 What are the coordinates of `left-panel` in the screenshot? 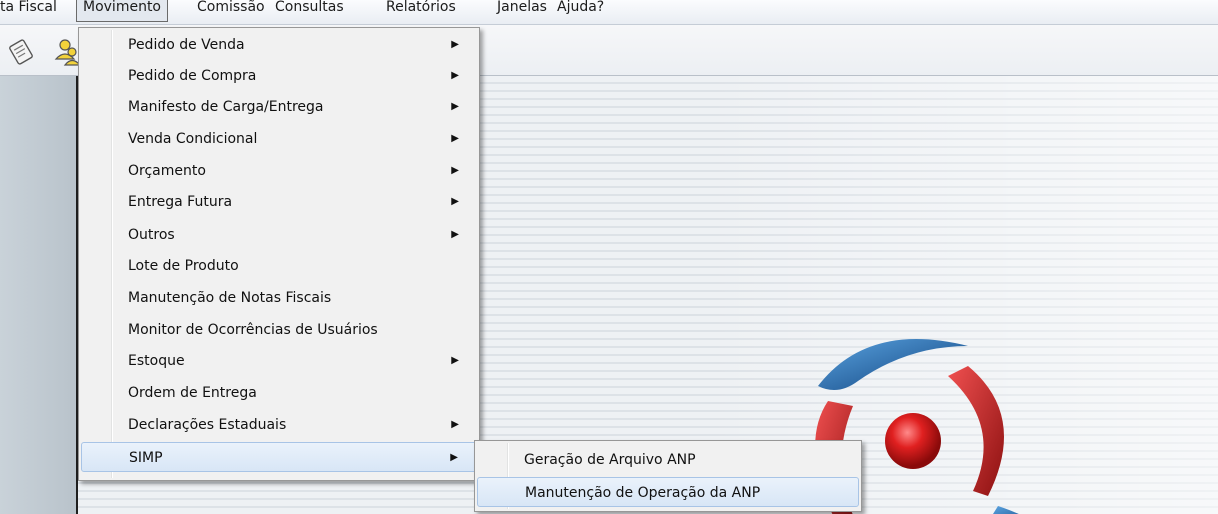 It's located at (39, 295).